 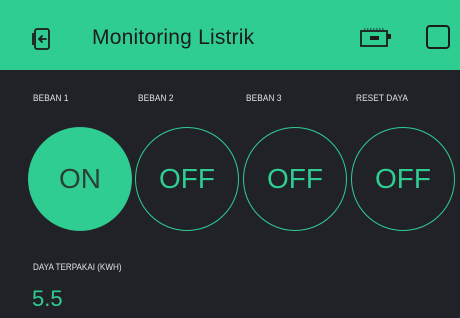 I want to click on device-button, so click(x=376, y=38).